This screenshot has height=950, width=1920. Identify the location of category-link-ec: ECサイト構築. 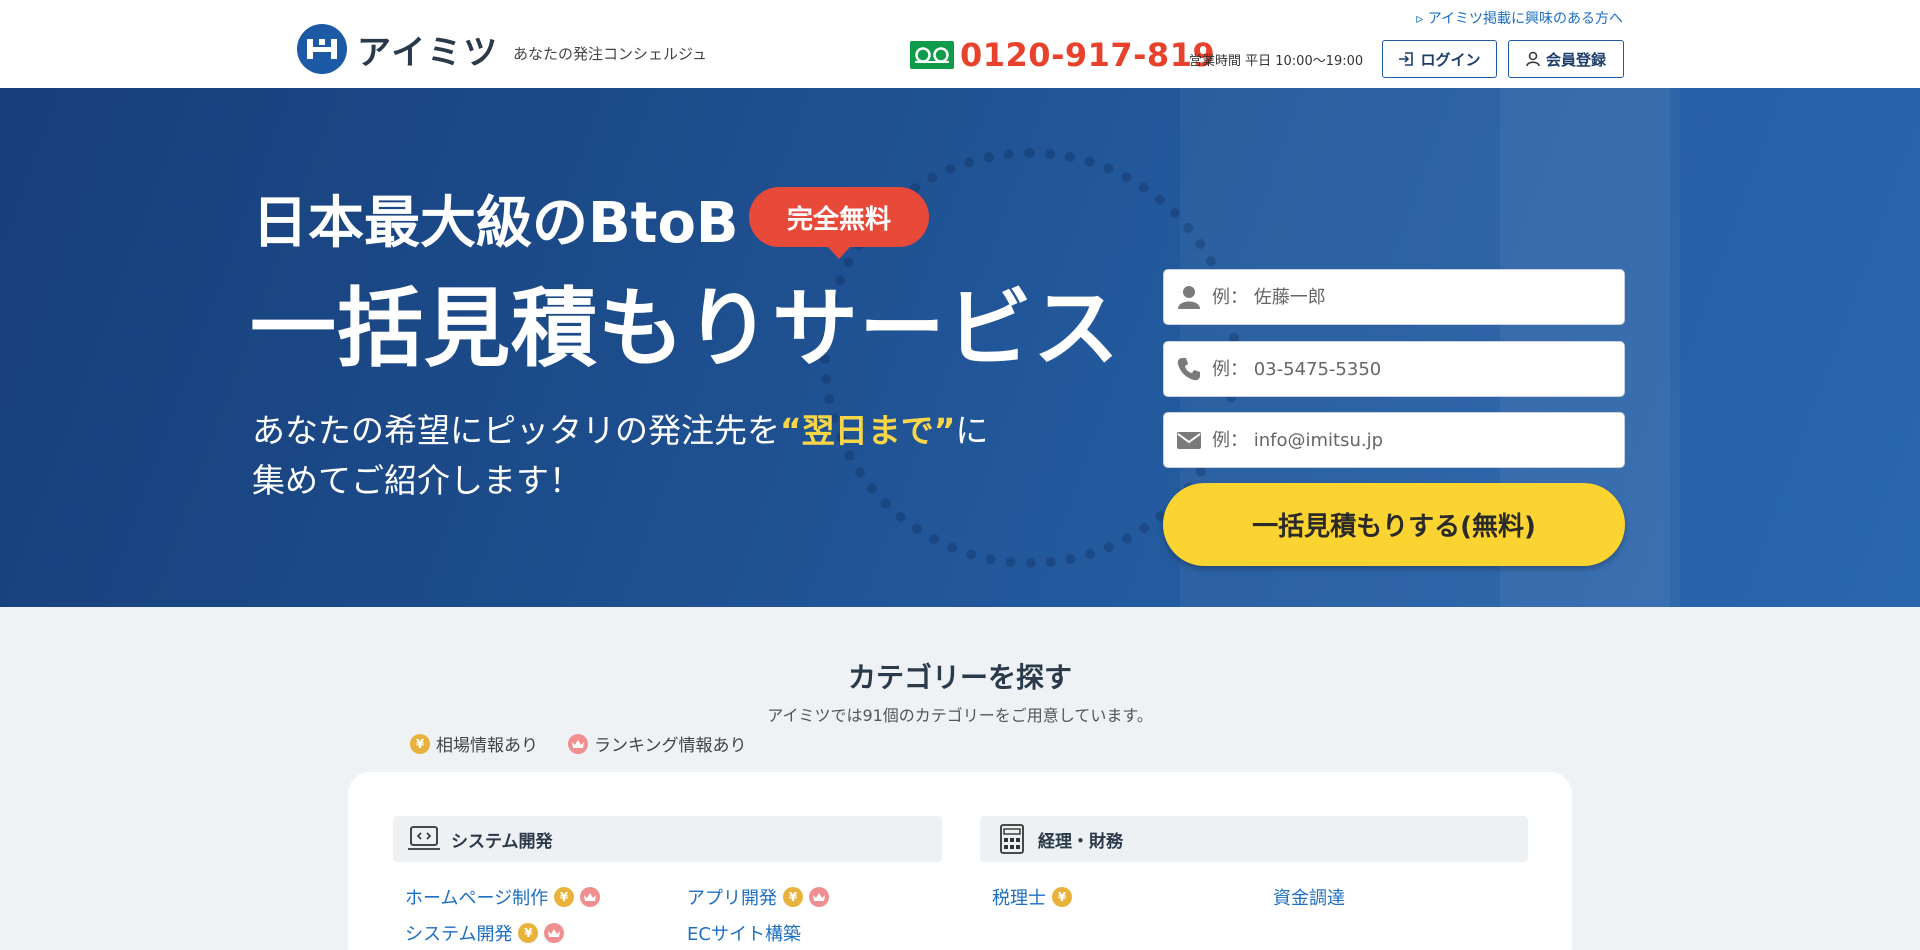
(744, 933).